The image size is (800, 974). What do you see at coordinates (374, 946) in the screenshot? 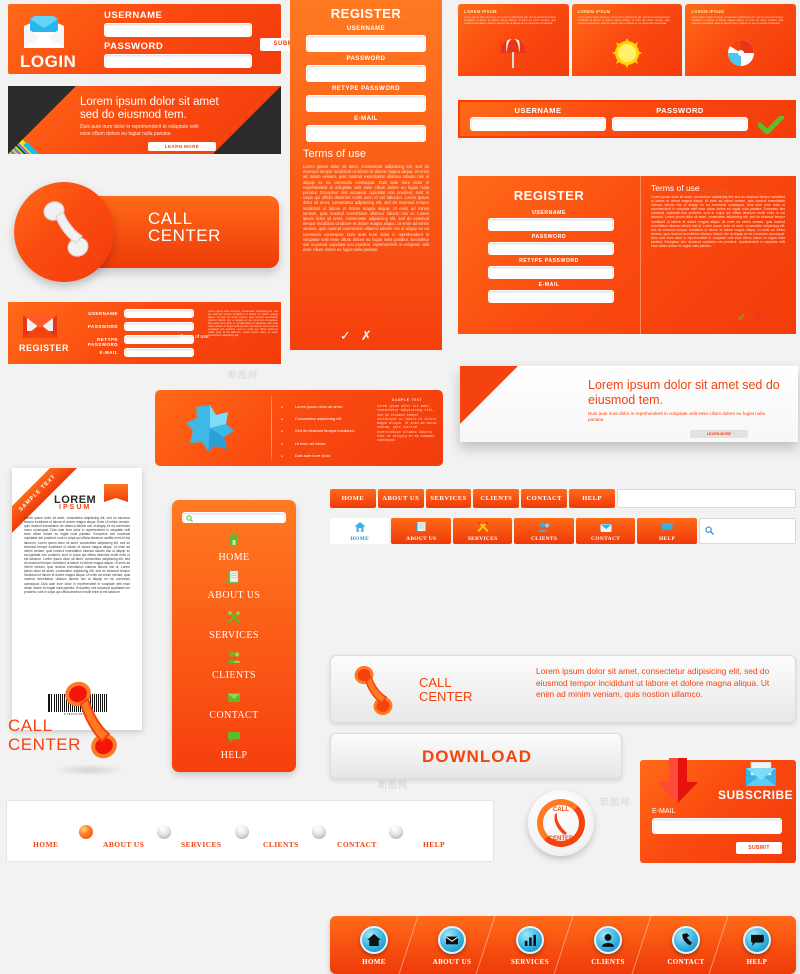
I see `chevron-nav-item-home: HOME` at bounding box center [374, 946].